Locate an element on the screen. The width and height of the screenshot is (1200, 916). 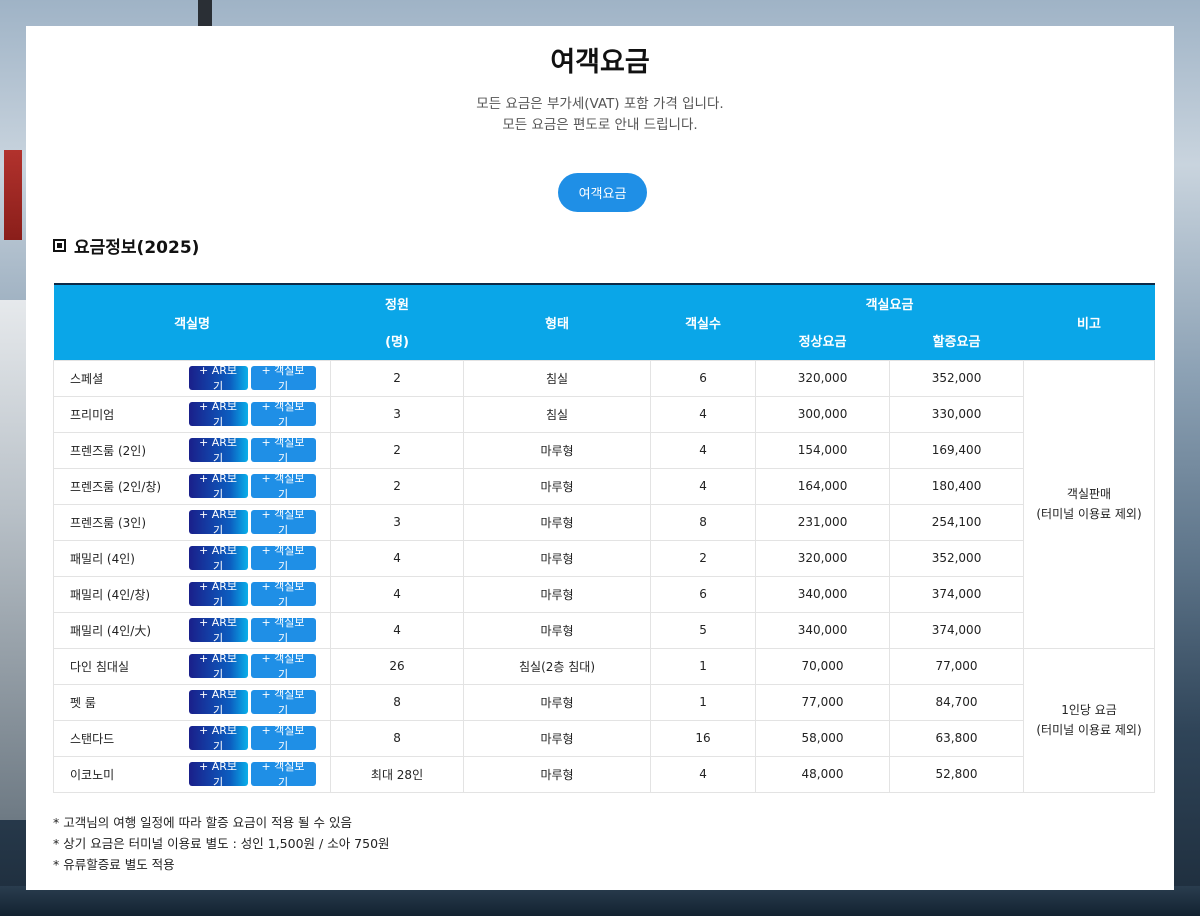
surcharge-fare-cell: 52,800 is located at coordinates (957, 774).